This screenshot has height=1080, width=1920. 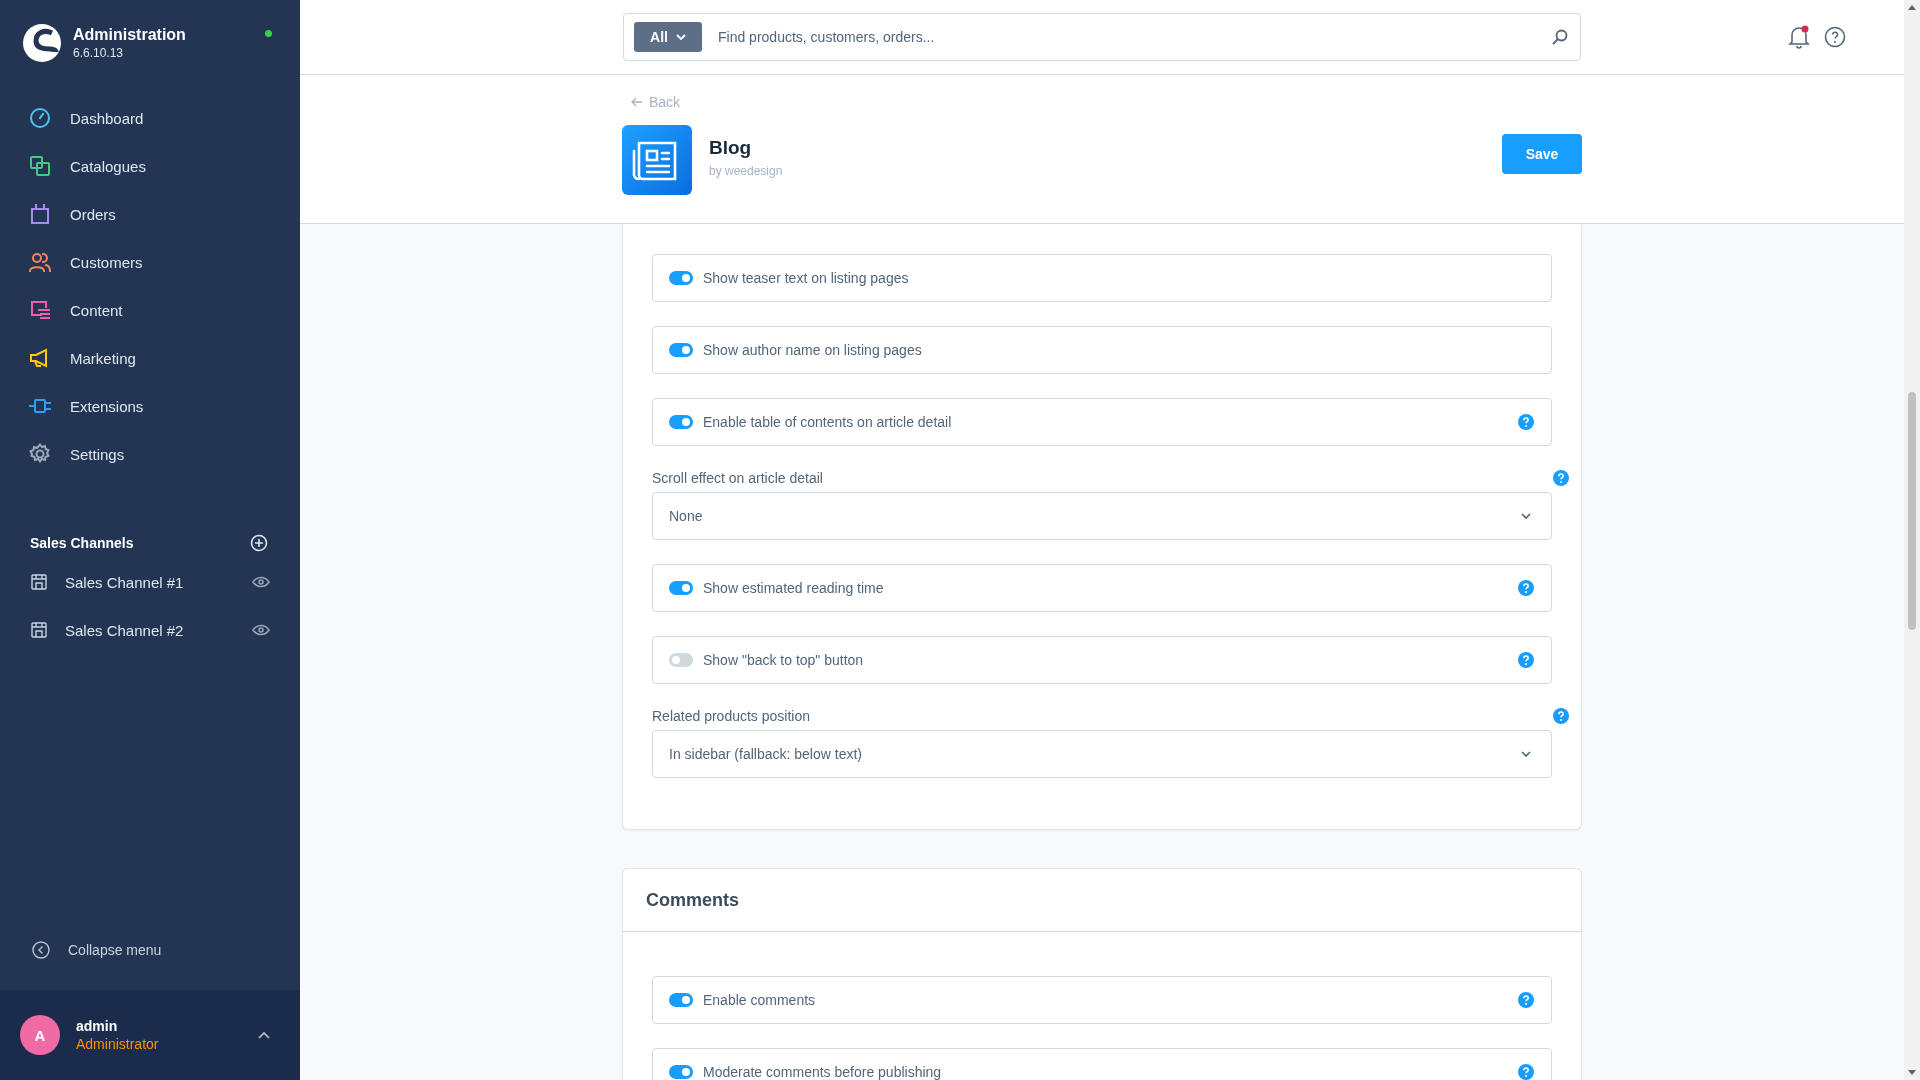 What do you see at coordinates (150, 310) in the screenshot?
I see `nav-item: Content` at bounding box center [150, 310].